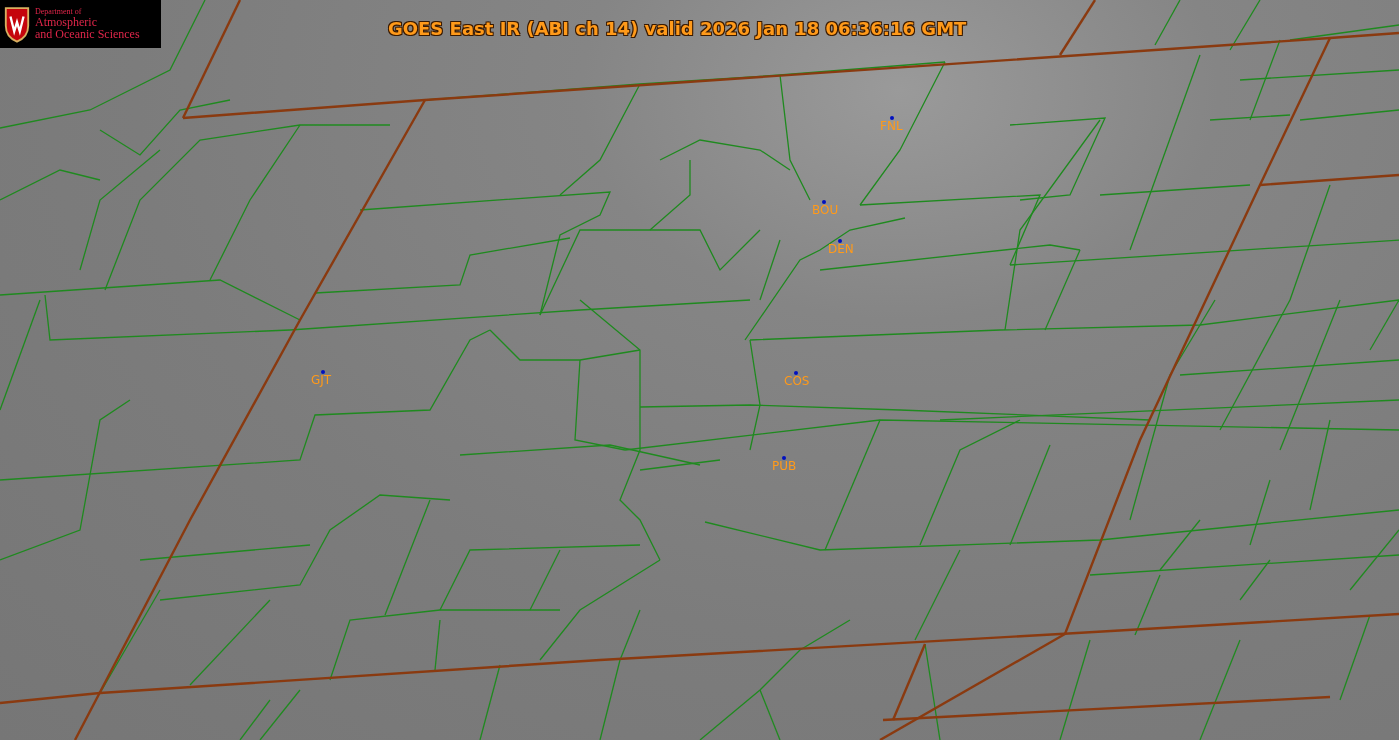 The height and width of the screenshot is (740, 1399). I want to click on image-title: GOES East IR (ABI ch 14) valid 2026 Jan 18 06:36:16 GMT, so click(677, 28).